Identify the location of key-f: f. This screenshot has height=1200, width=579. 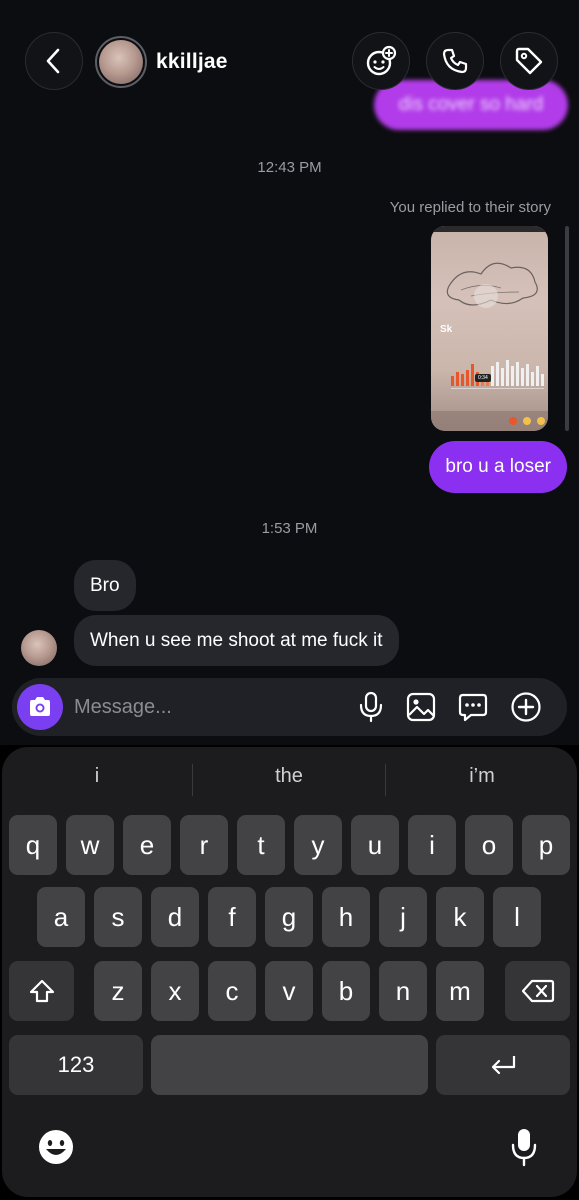
(232, 917).